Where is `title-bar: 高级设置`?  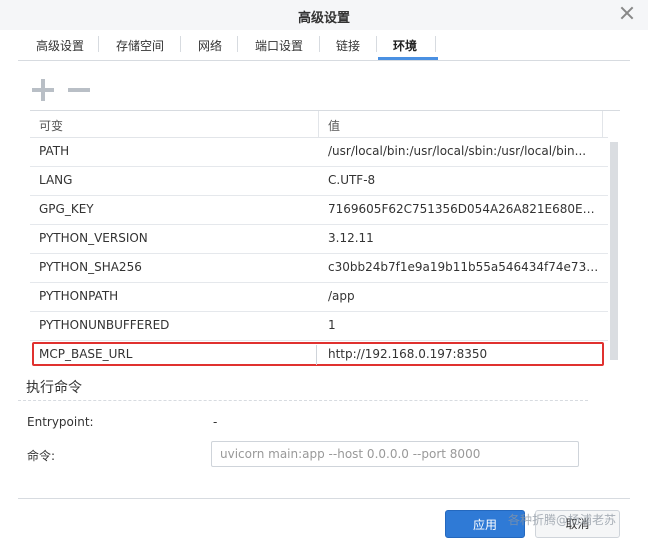 title-bar: 高级设置 is located at coordinates (324, 15).